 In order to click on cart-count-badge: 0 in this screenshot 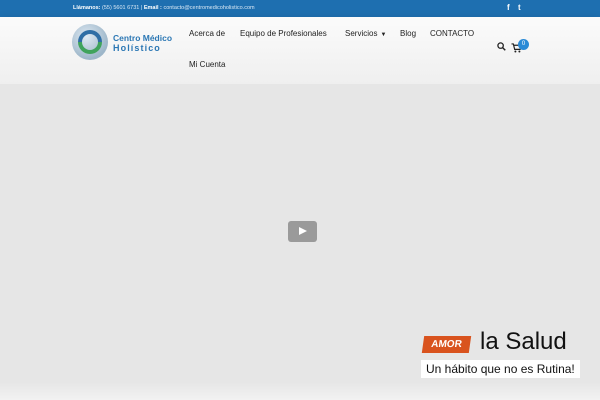, I will do `click(523, 44)`.